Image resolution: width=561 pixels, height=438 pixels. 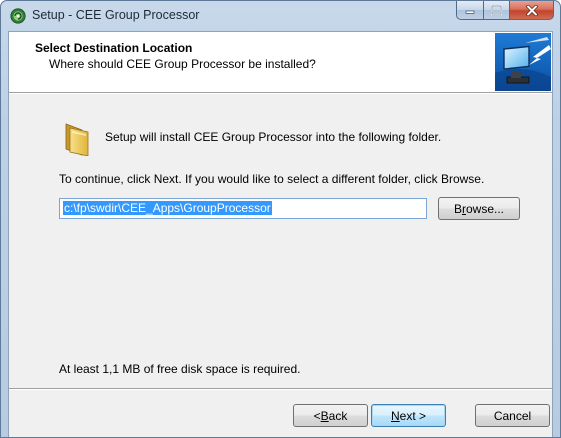 I want to click on folder-icon, so click(x=77, y=139).